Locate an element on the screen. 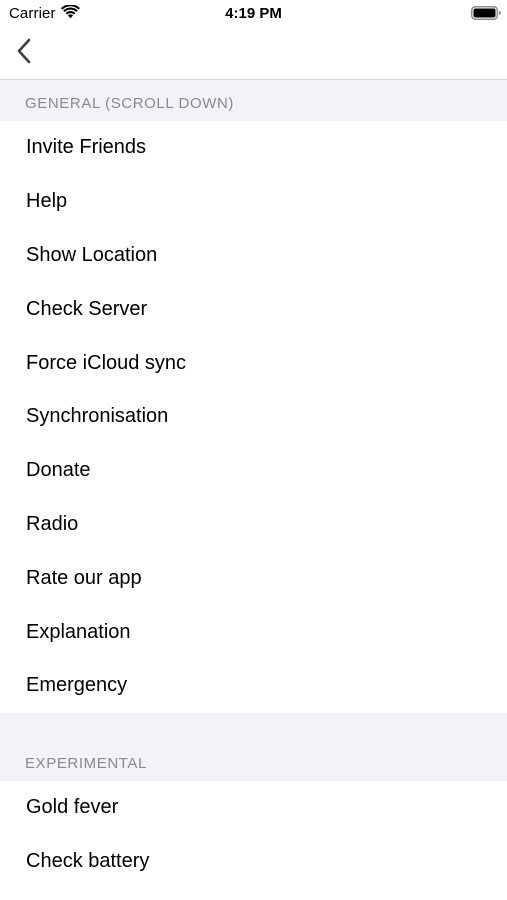  list-item-explanation: Explanation is located at coordinates (253, 632).